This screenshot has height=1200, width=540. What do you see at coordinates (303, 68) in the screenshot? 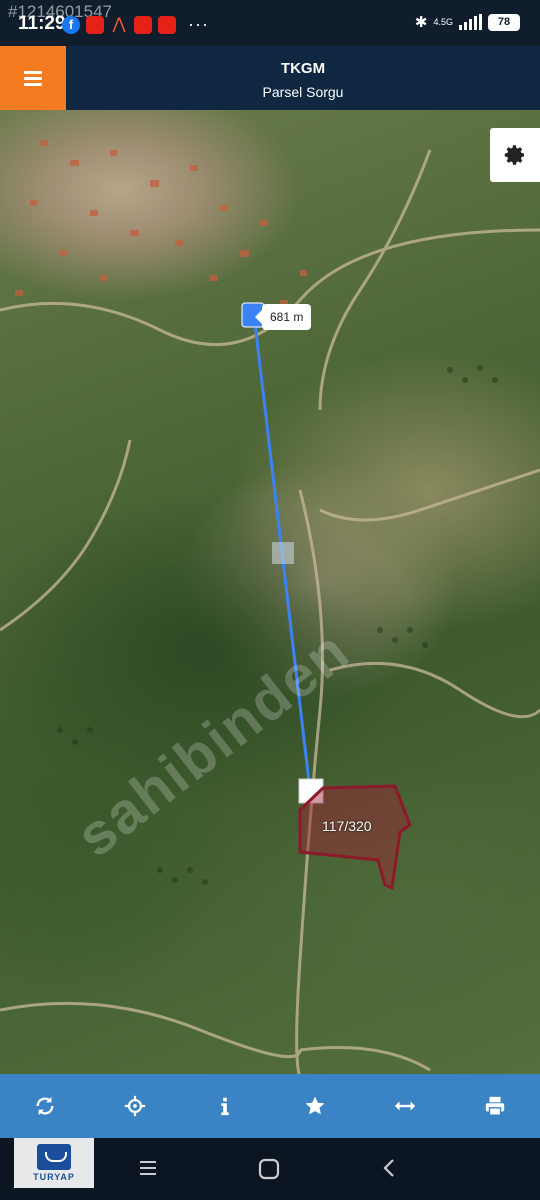
I see `app-title: TKGM` at bounding box center [303, 68].